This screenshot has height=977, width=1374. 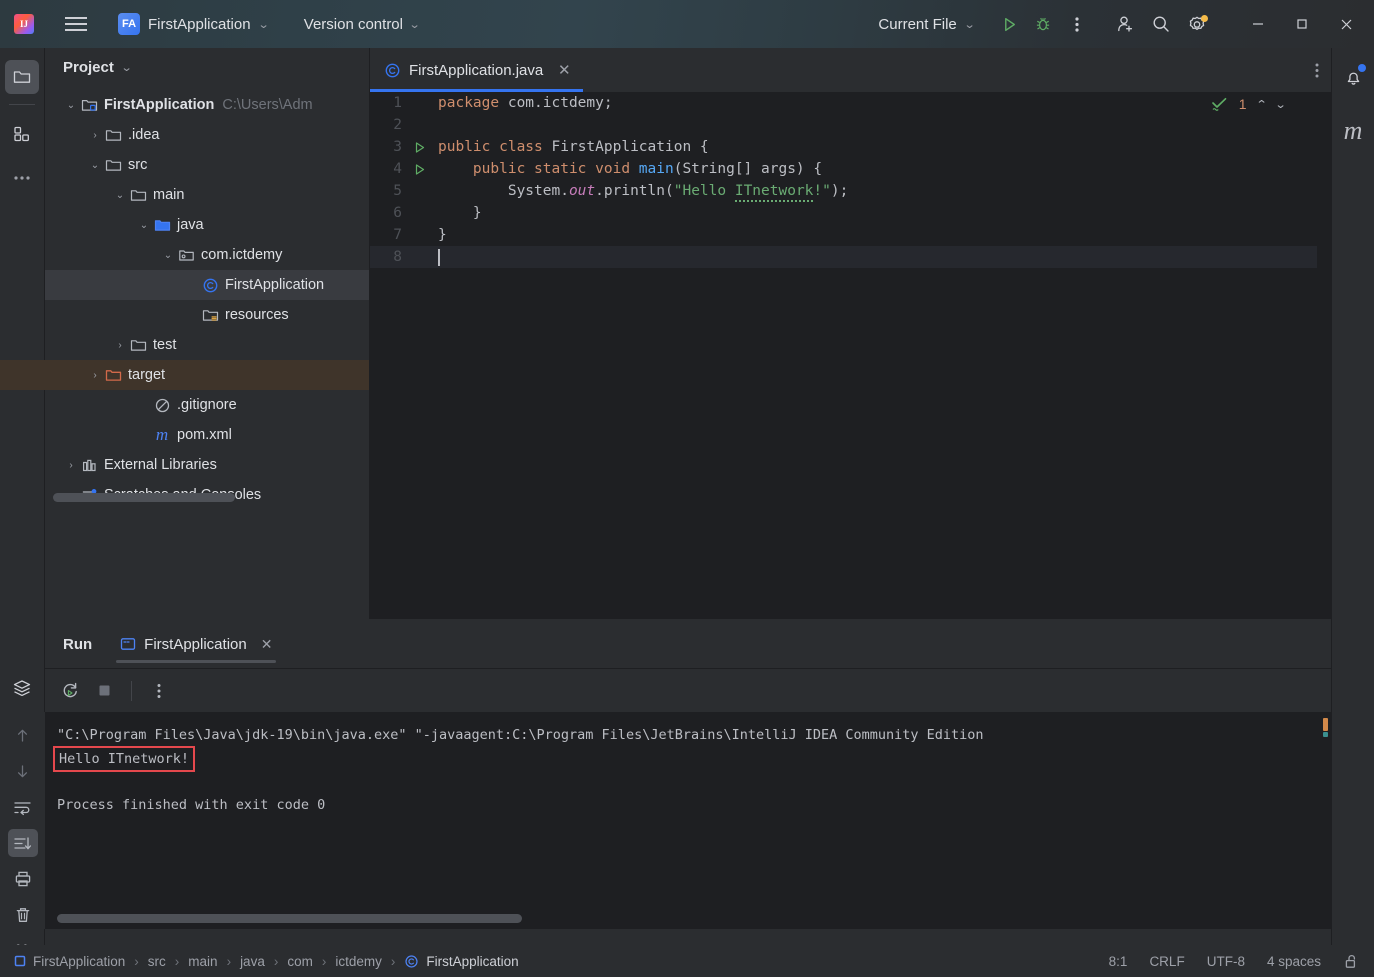 What do you see at coordinates (22, 77) in the screenshot?
I see `project-tool-icon` at bounding box center [22, 77].